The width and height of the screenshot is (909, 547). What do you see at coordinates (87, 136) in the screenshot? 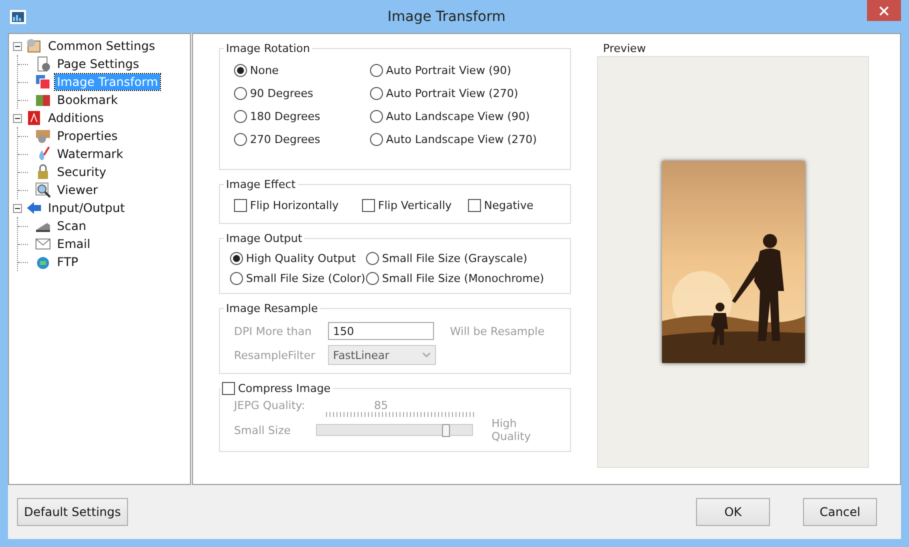
I see `tree-item: Properties` at bounding box center [87, 136].